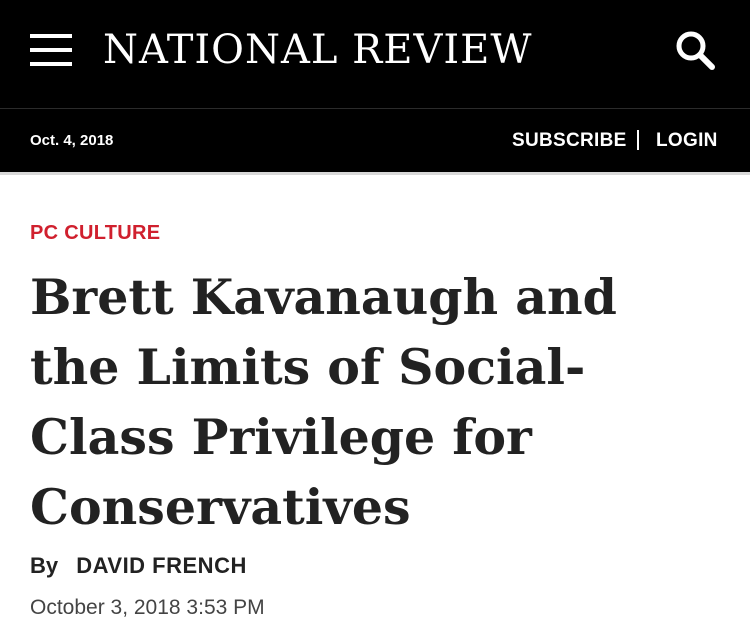  I want to click on subscribe-link: SUBSCRIBE, so click(569, 140).